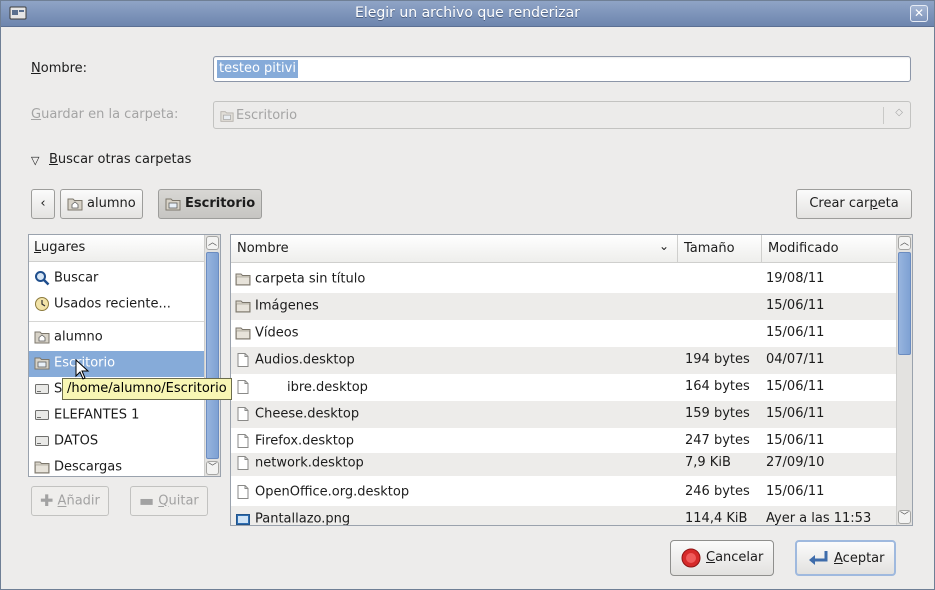 This screenshot has width=935, height=590. Describe the element at coordinates (564, 464) in the screenshot. I see `file-row: network.desktop 7,9 KiB 27/09/10` at that location.